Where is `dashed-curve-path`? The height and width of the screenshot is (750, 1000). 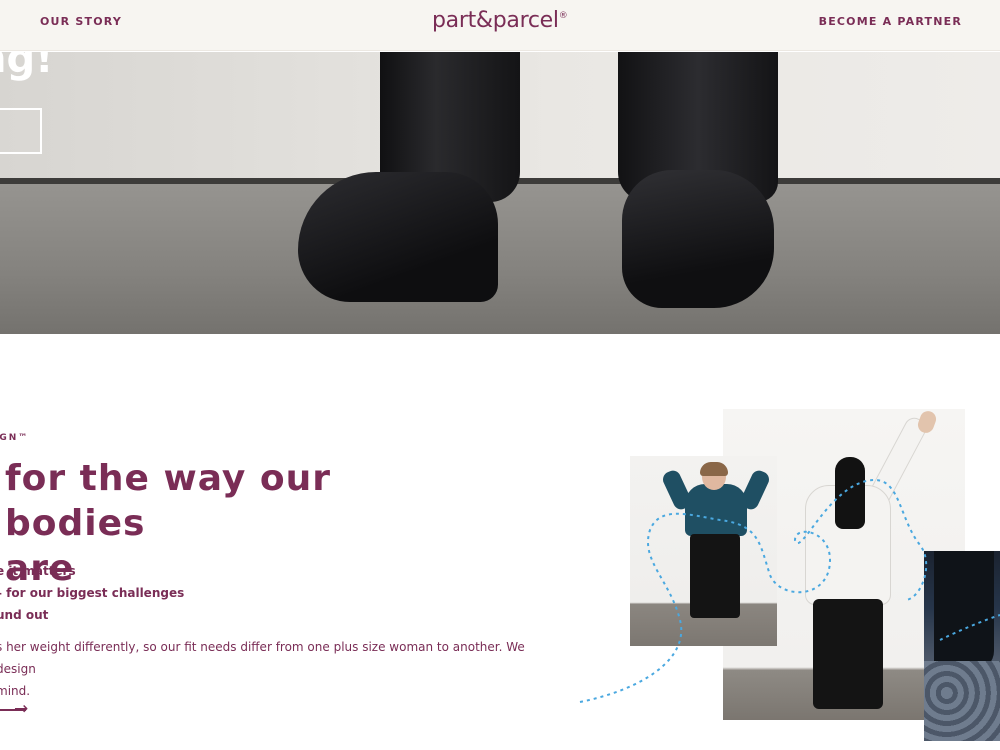 dashed-curve-path is located at coordinates (753, 590).